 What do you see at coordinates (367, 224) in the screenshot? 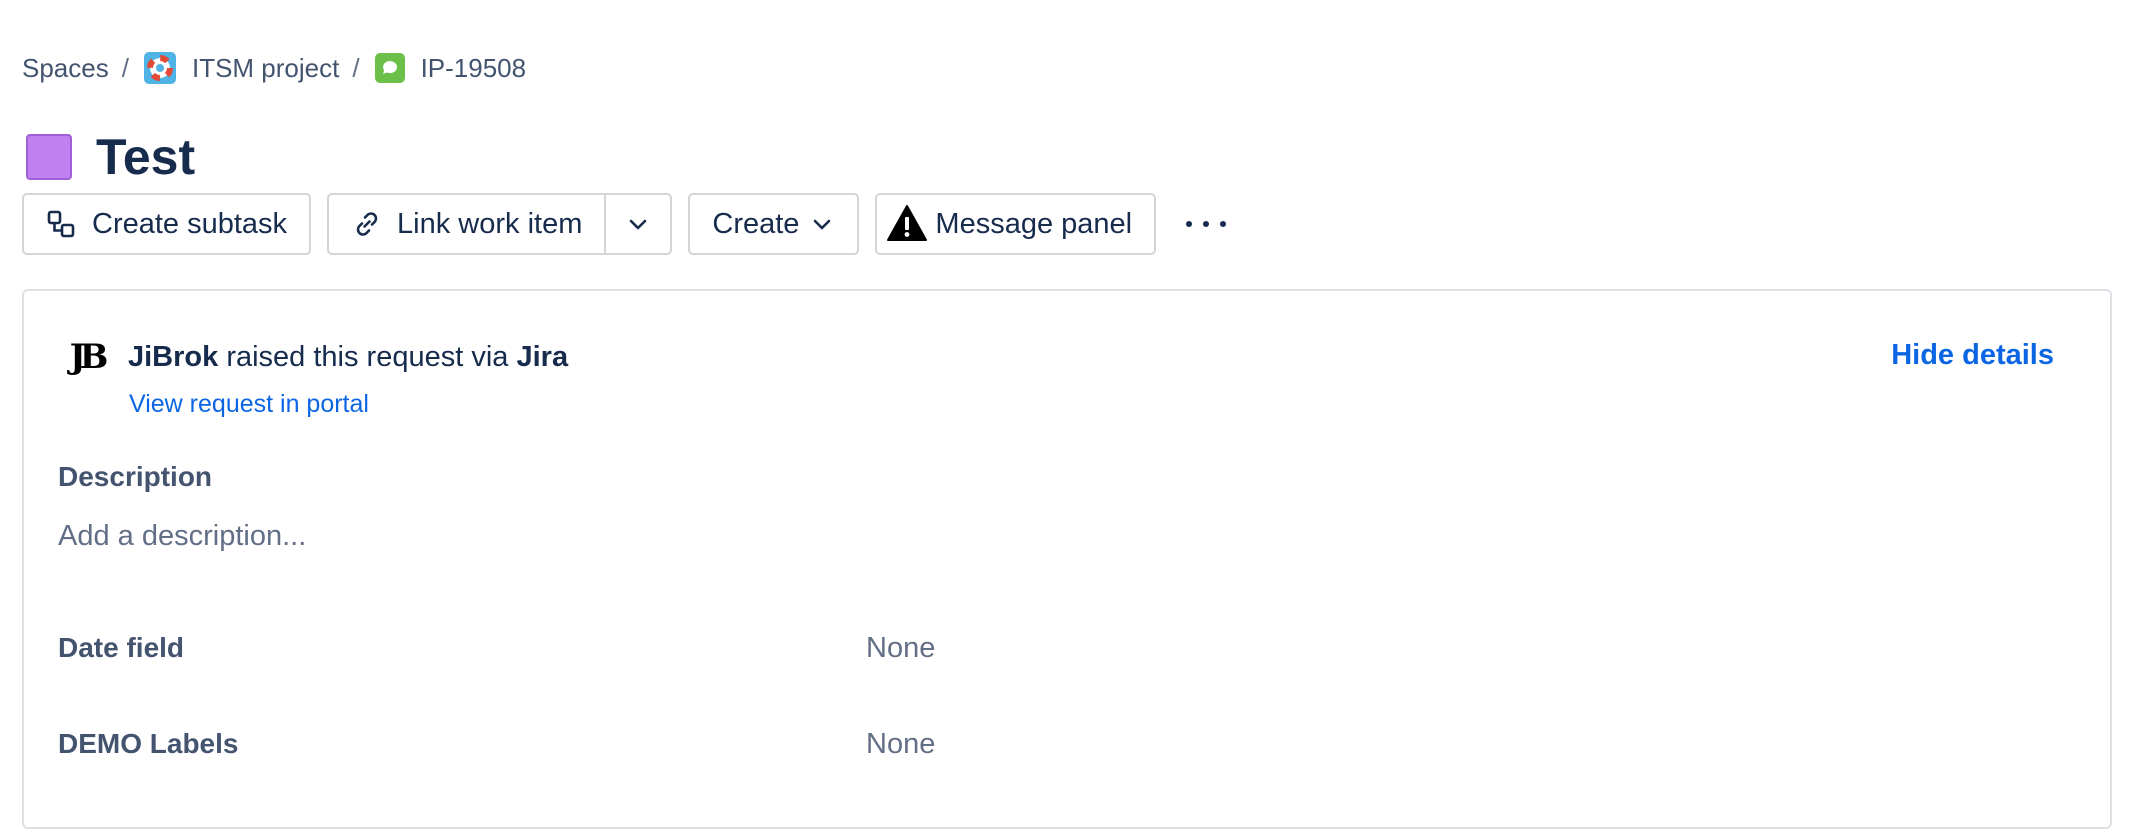
I see `link-icon` at bounding box center [367, 224].